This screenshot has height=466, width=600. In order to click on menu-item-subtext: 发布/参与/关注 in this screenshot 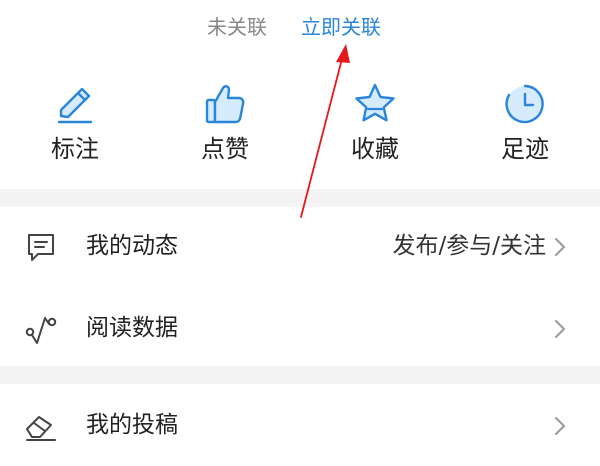, I will do `click(469, 246)`.